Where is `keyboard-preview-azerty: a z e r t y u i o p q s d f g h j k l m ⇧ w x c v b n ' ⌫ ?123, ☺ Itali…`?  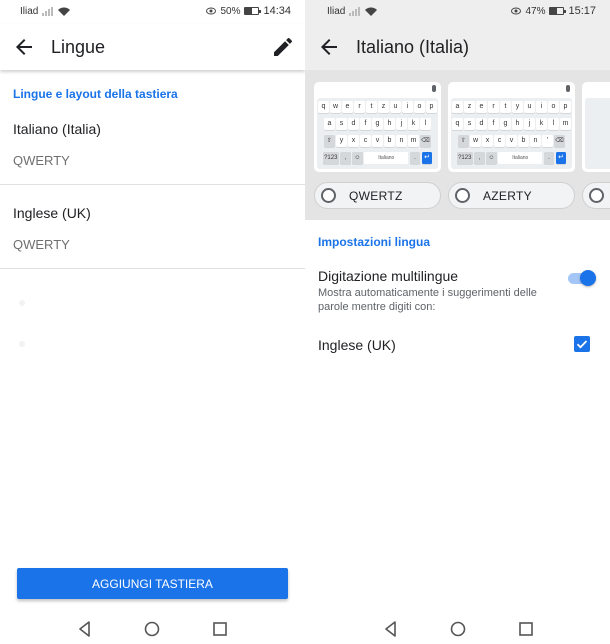 keyboard-preview-azerty: a z e r t y u i o p q s d f g h j k l m ⇧ w x c v b n ' ⌫ ?123, ☺ Itali… is located at coordinates (511, 127).